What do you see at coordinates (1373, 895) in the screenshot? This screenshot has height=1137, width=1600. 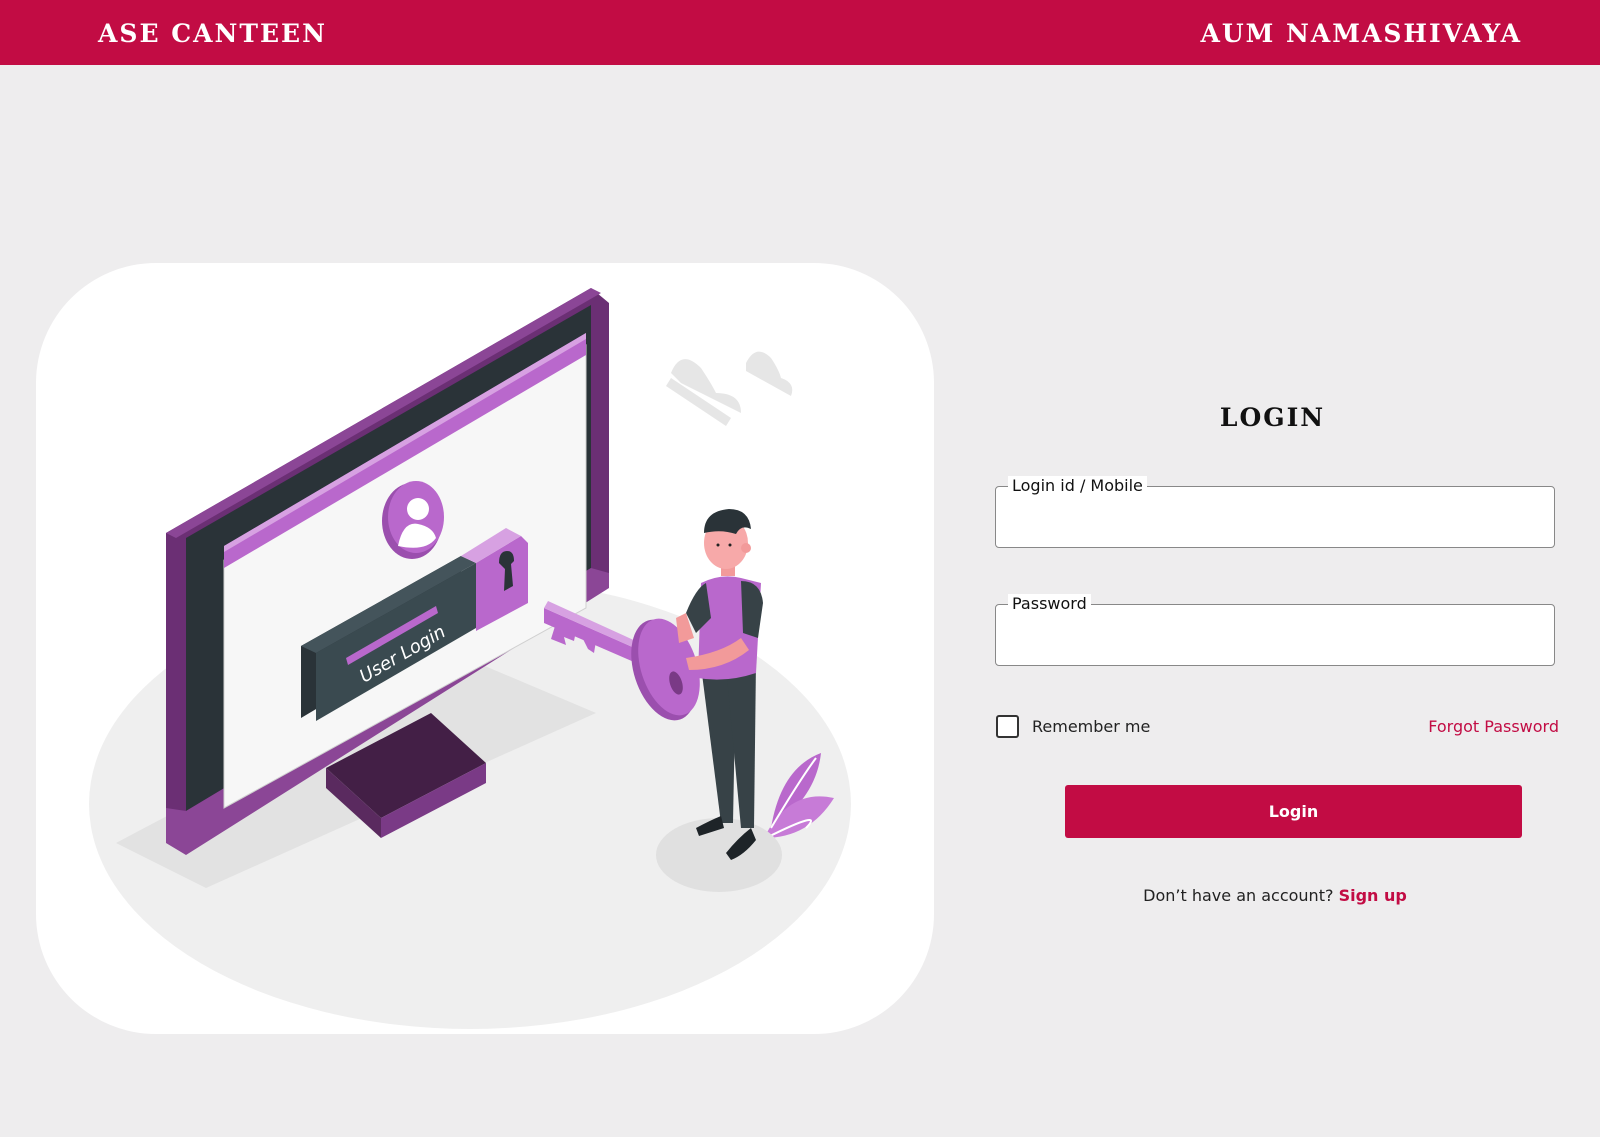 I see `signup-link: Sign up` at bounding box center [1373, 895].